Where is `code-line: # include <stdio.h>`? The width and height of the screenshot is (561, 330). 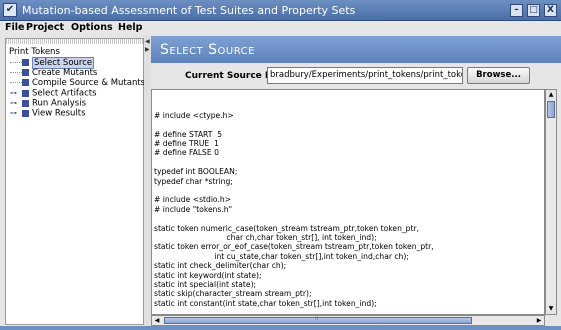
code-line: # include <stdio.h> is located at coordinates (193, 200).